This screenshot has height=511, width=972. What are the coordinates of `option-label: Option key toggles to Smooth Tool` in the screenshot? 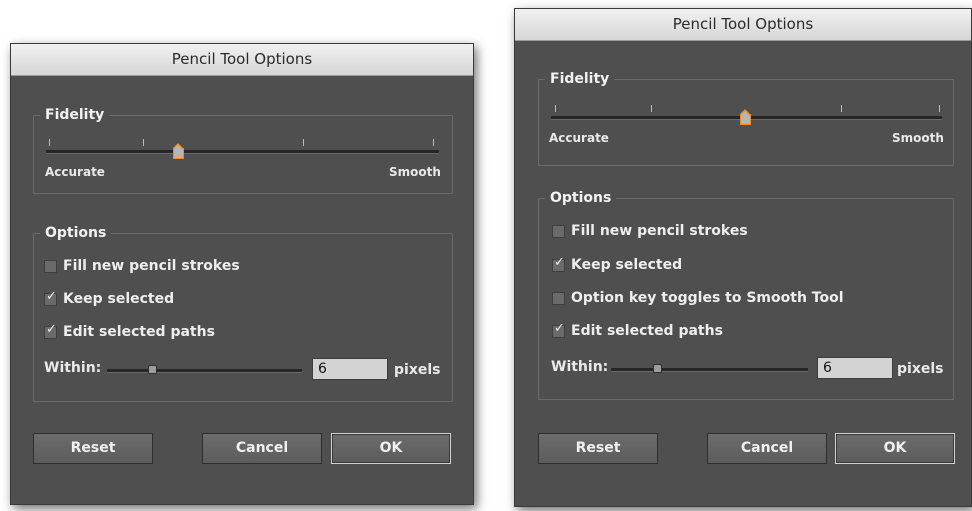 It's located at (707, 298).